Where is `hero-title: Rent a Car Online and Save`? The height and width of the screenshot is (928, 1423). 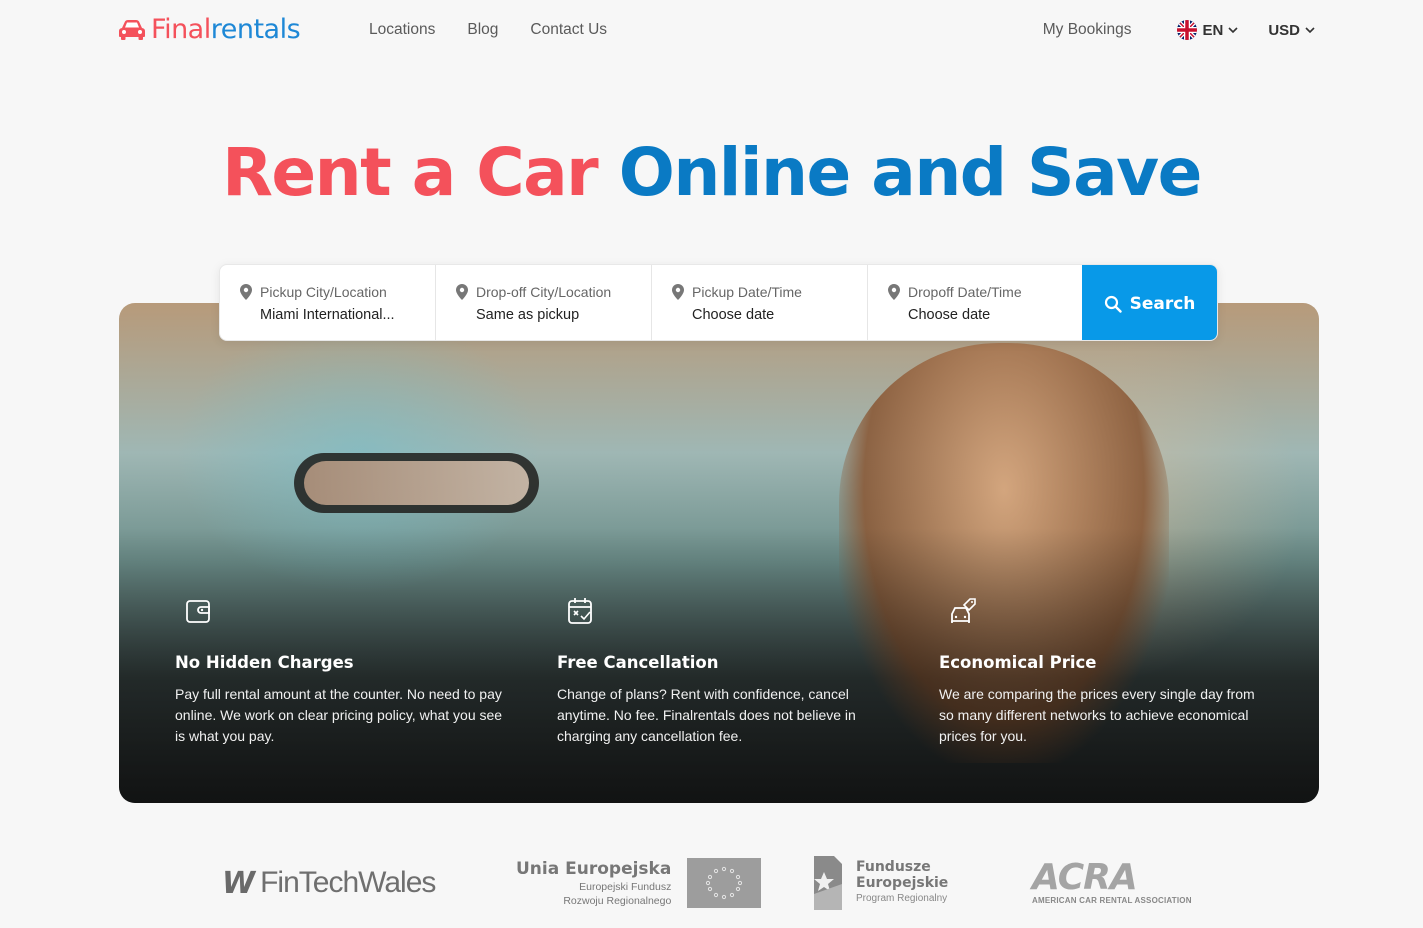
hero-title: Rent a Car Online and Save is located at coordinates (711, 173).